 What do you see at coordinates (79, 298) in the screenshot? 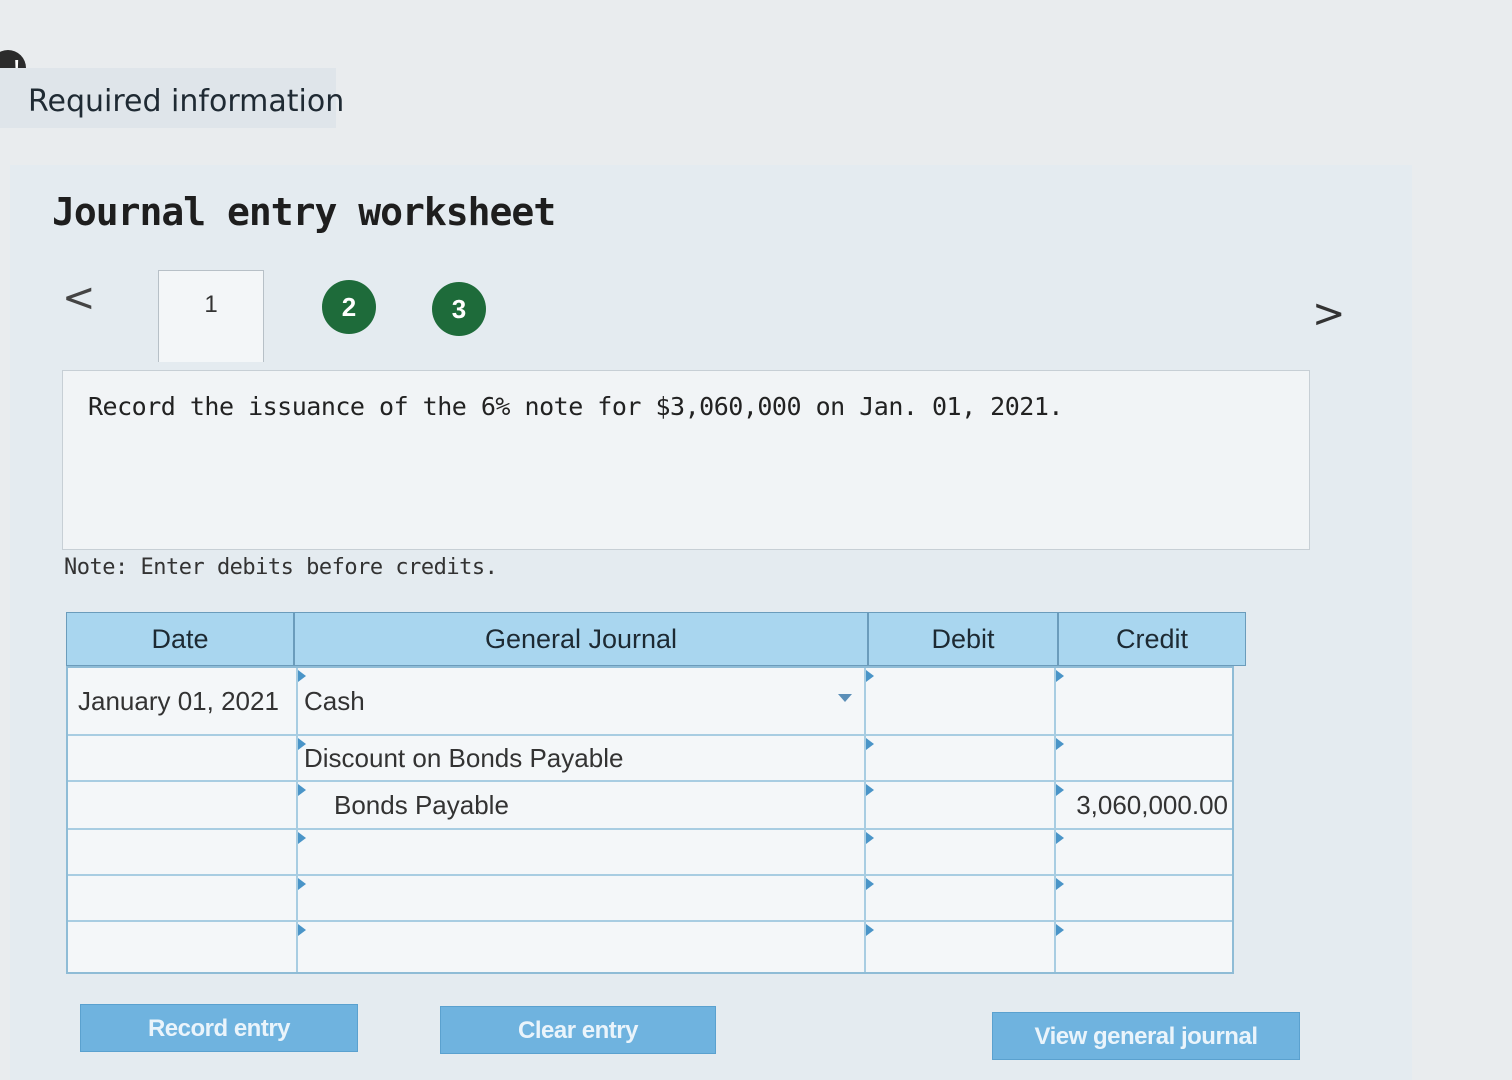
I see `chevron-left-icon: <` at bounding box center [79, 298].